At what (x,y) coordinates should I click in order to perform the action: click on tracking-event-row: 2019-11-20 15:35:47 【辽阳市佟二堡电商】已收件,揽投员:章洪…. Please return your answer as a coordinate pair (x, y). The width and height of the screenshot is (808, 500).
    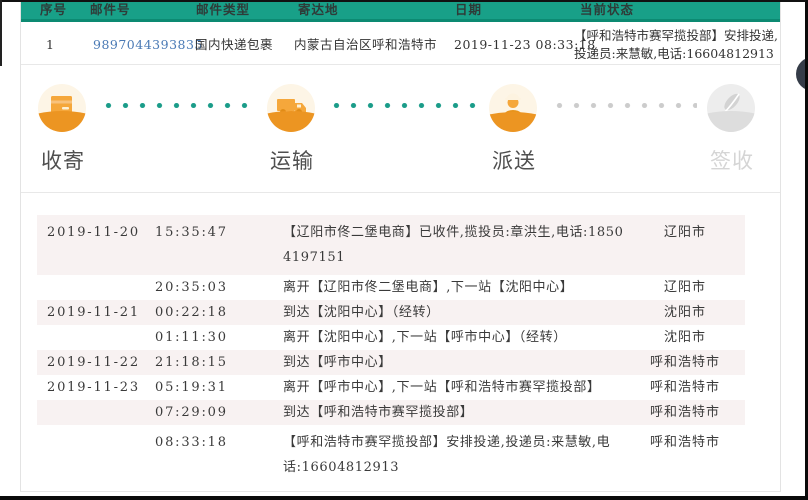
    Looking at the image, I should click on (391, 245).